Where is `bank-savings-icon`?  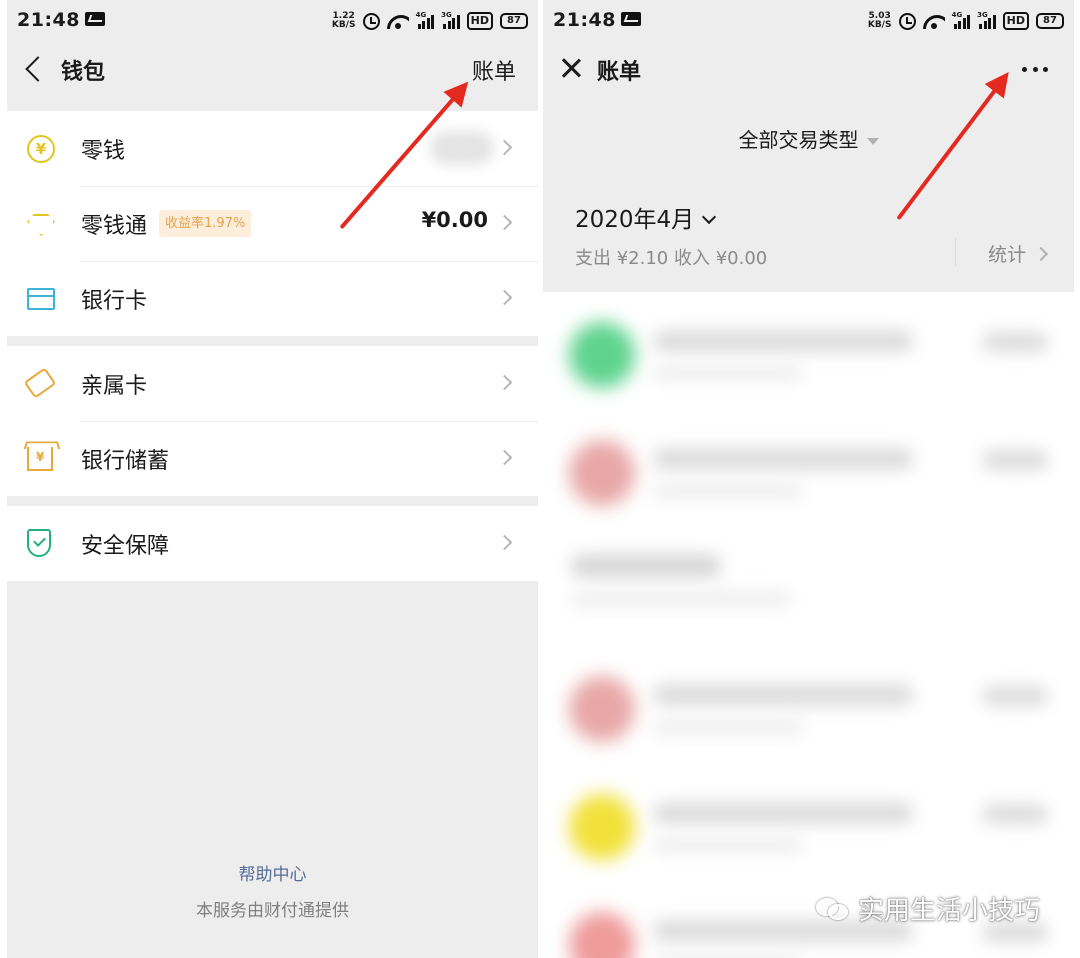 bank-savings-icon is located at coordinates (40, 459).